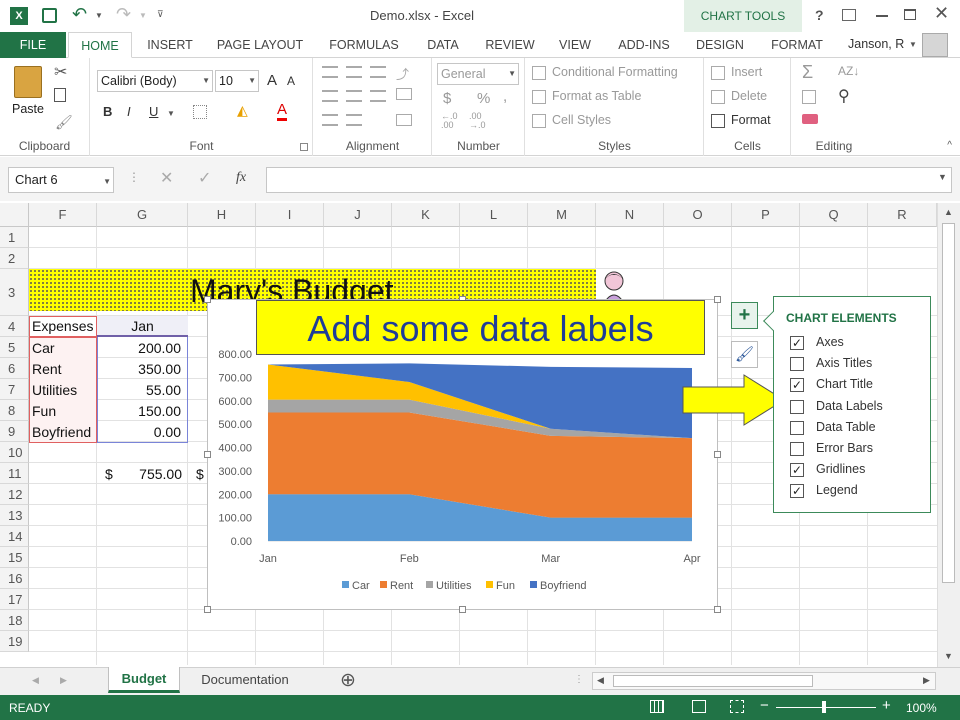  Describe the element at coordinates (935, 45) in the screenshot. I see `avatar` at that location.